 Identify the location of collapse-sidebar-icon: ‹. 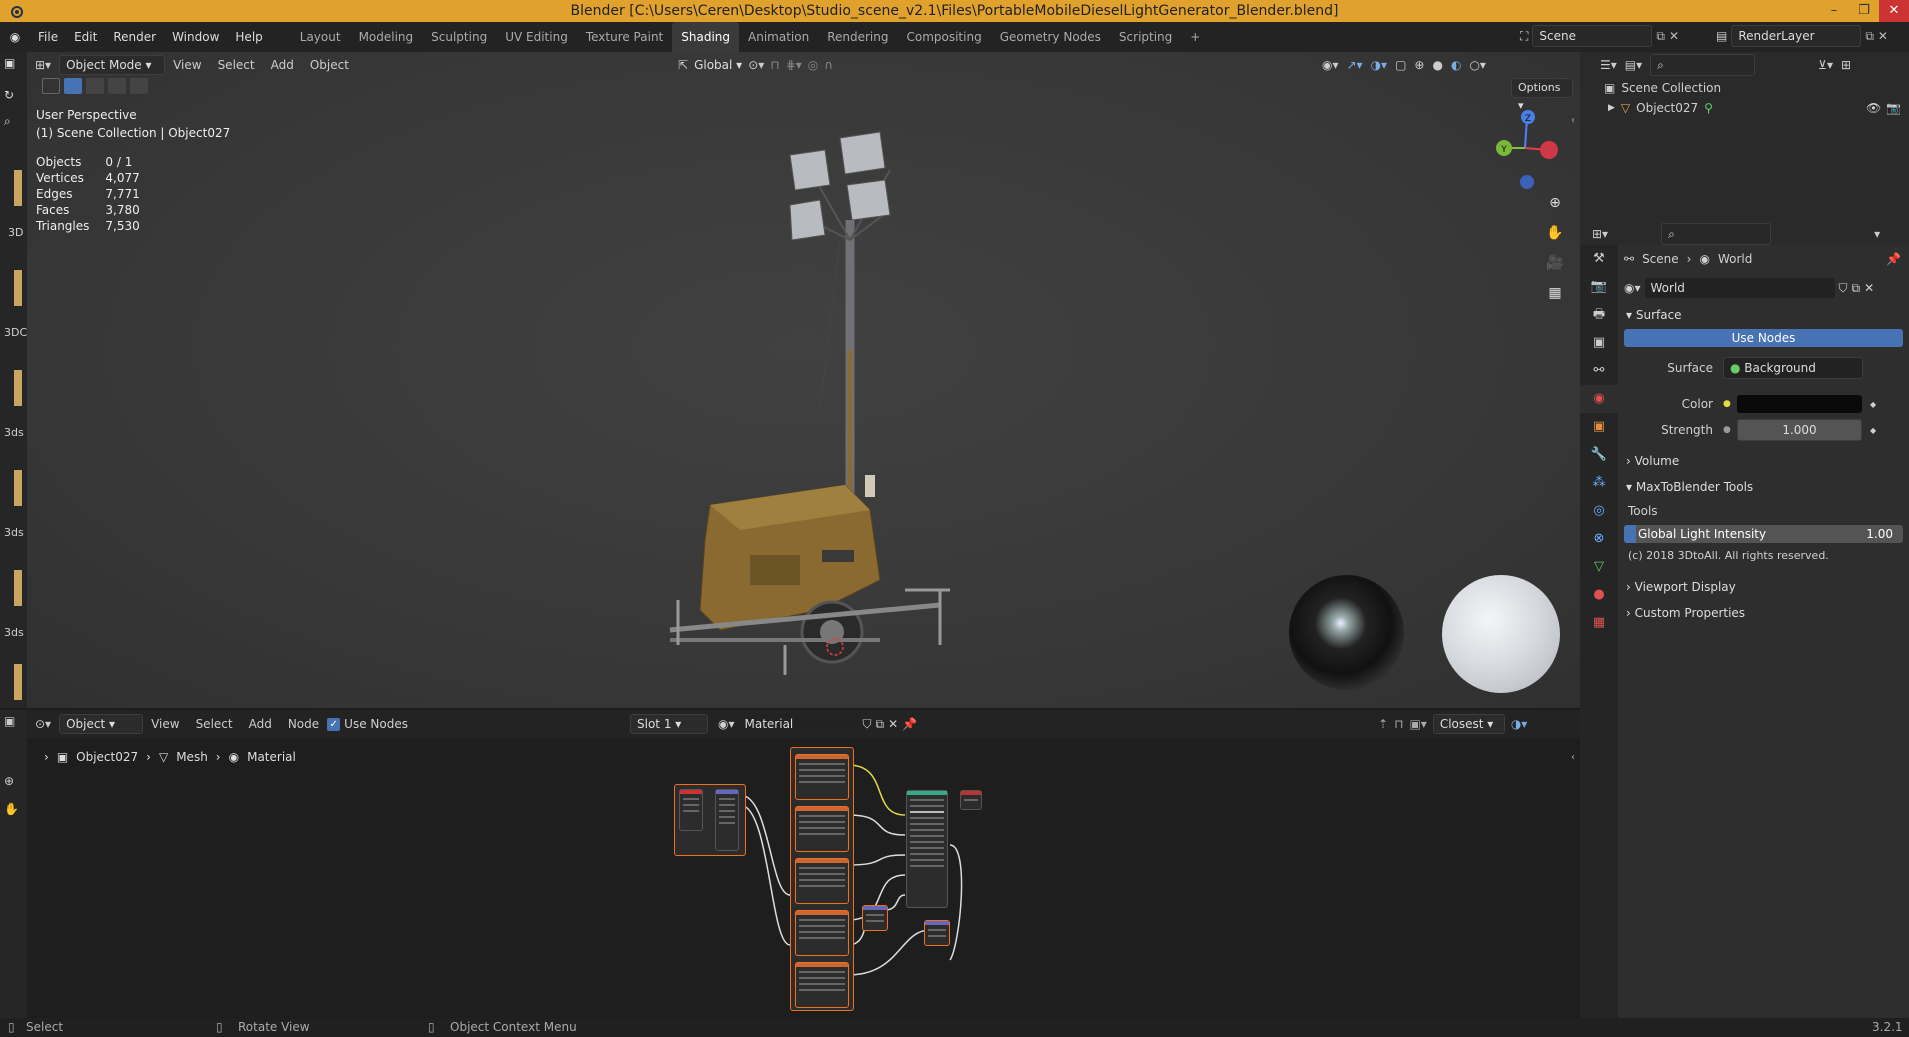
(1573, 120).